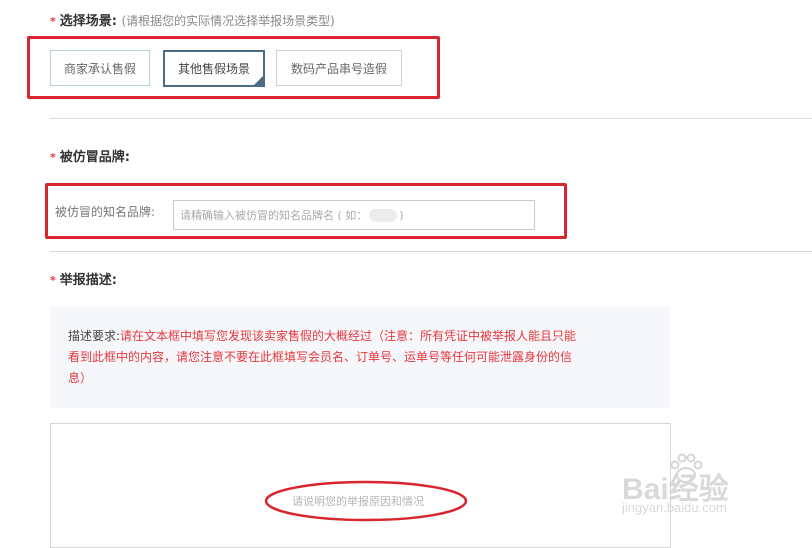 The width and height of the screenshot is (812, 548). What do you see at coordinates (88, 21) in the screenshot?
I see `scene-title: 选择场景:` at bounding box center [88, 21].